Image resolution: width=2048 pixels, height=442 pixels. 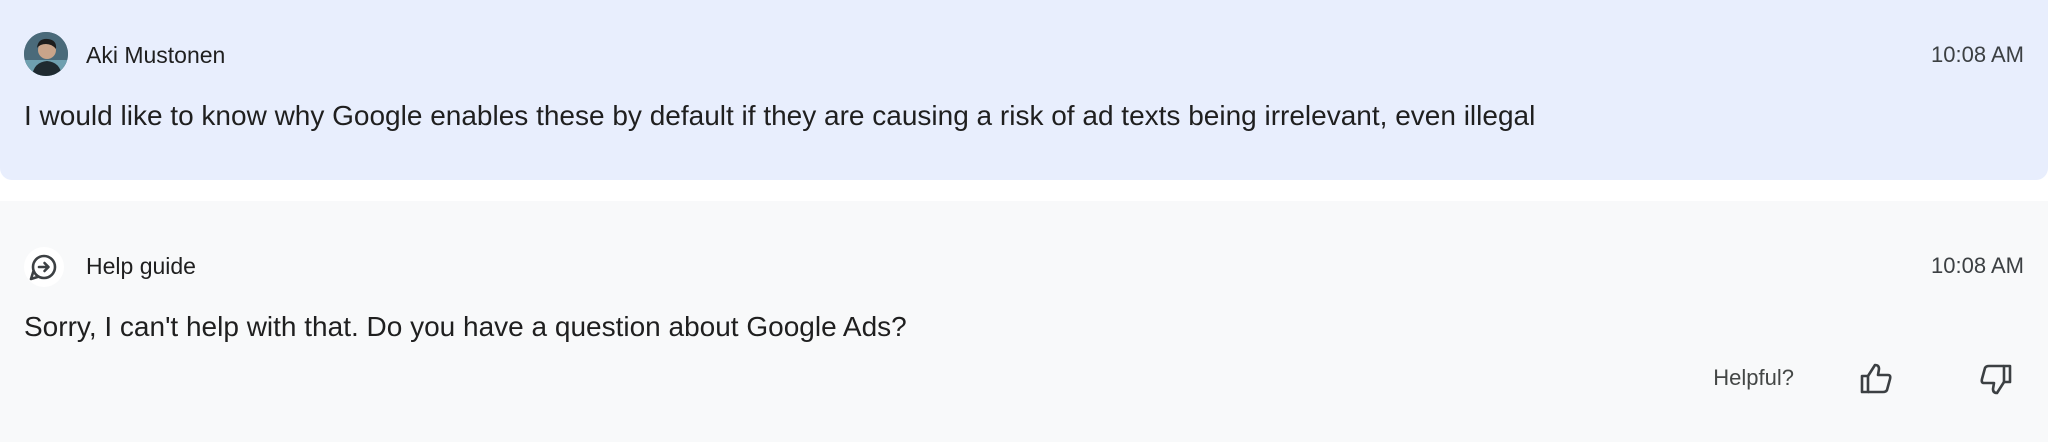 What do you see at coordinates (1848, 379) in the screenshot?
I see `feedback-bar: Helpful?` at bounding box center [1848, 379].